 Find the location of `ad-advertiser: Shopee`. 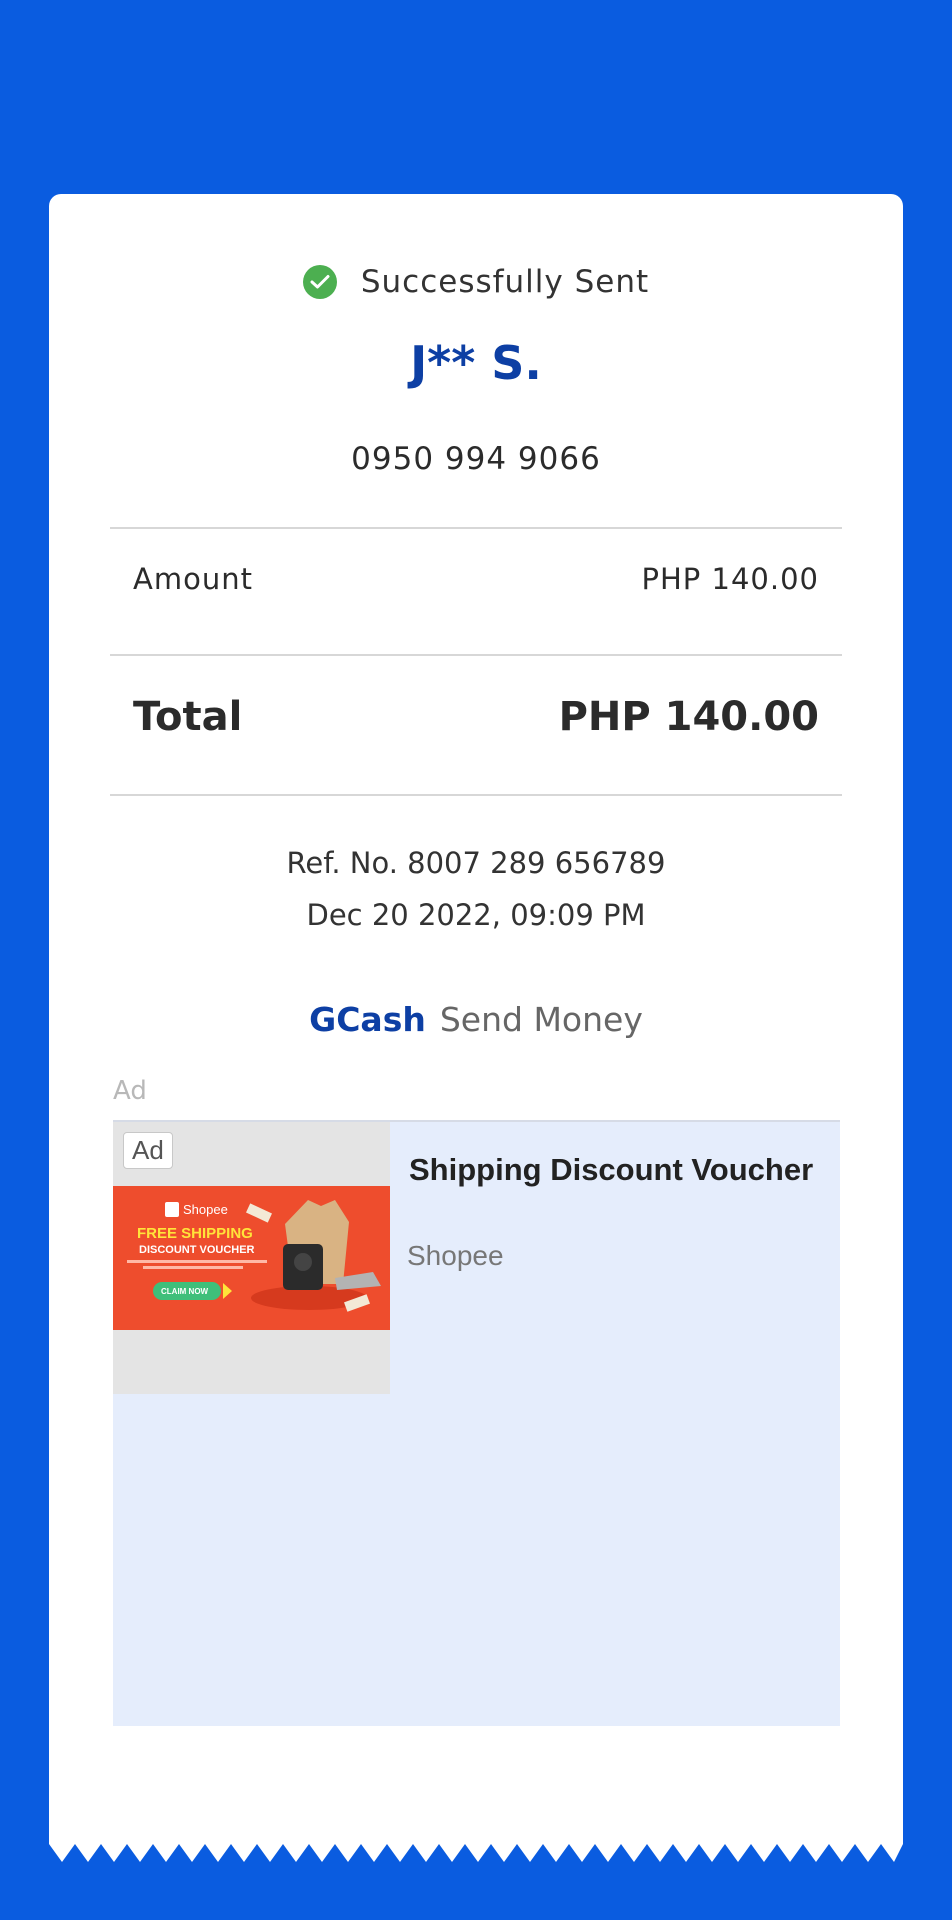

ad-advertiser: Shopee is located at coordinates (455, 1255).